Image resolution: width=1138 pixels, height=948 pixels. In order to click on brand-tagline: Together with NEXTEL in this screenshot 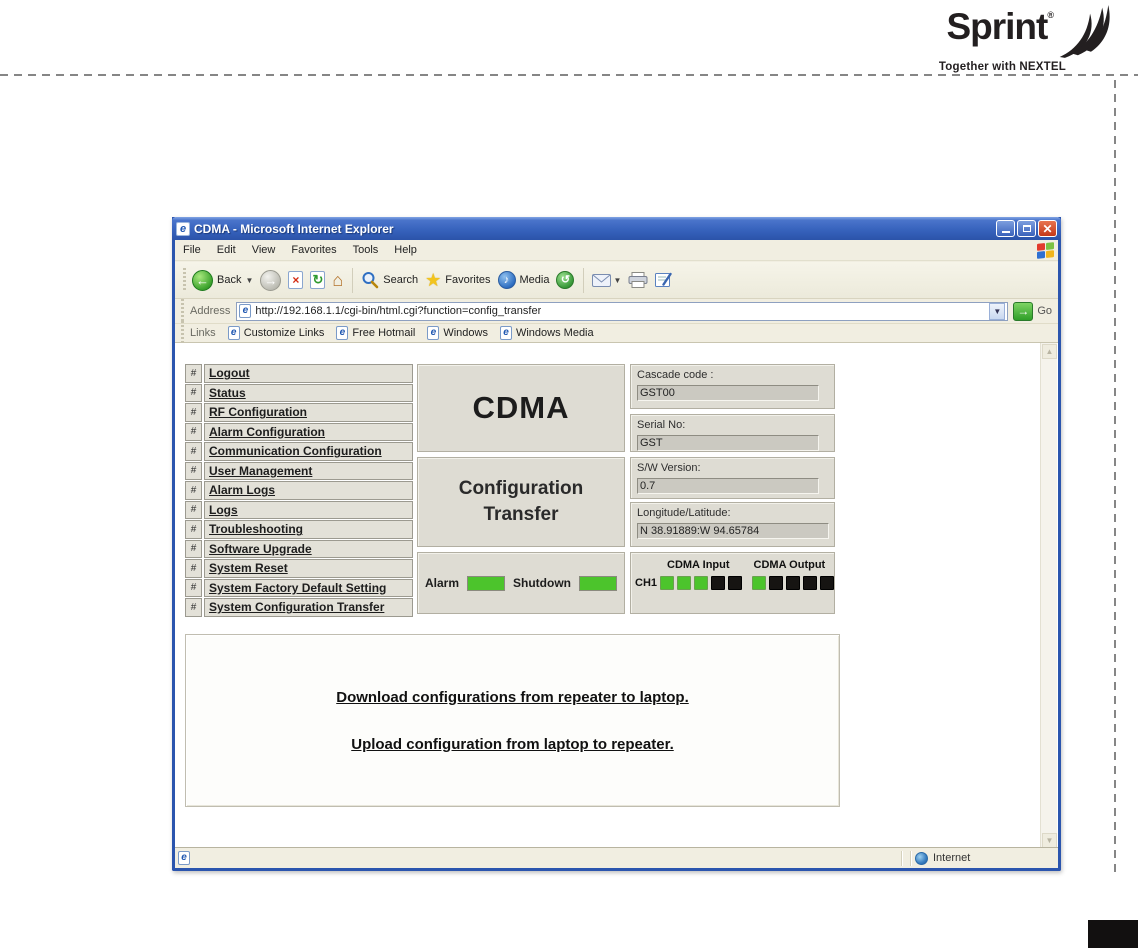, I will do `click(1002, 67)`.